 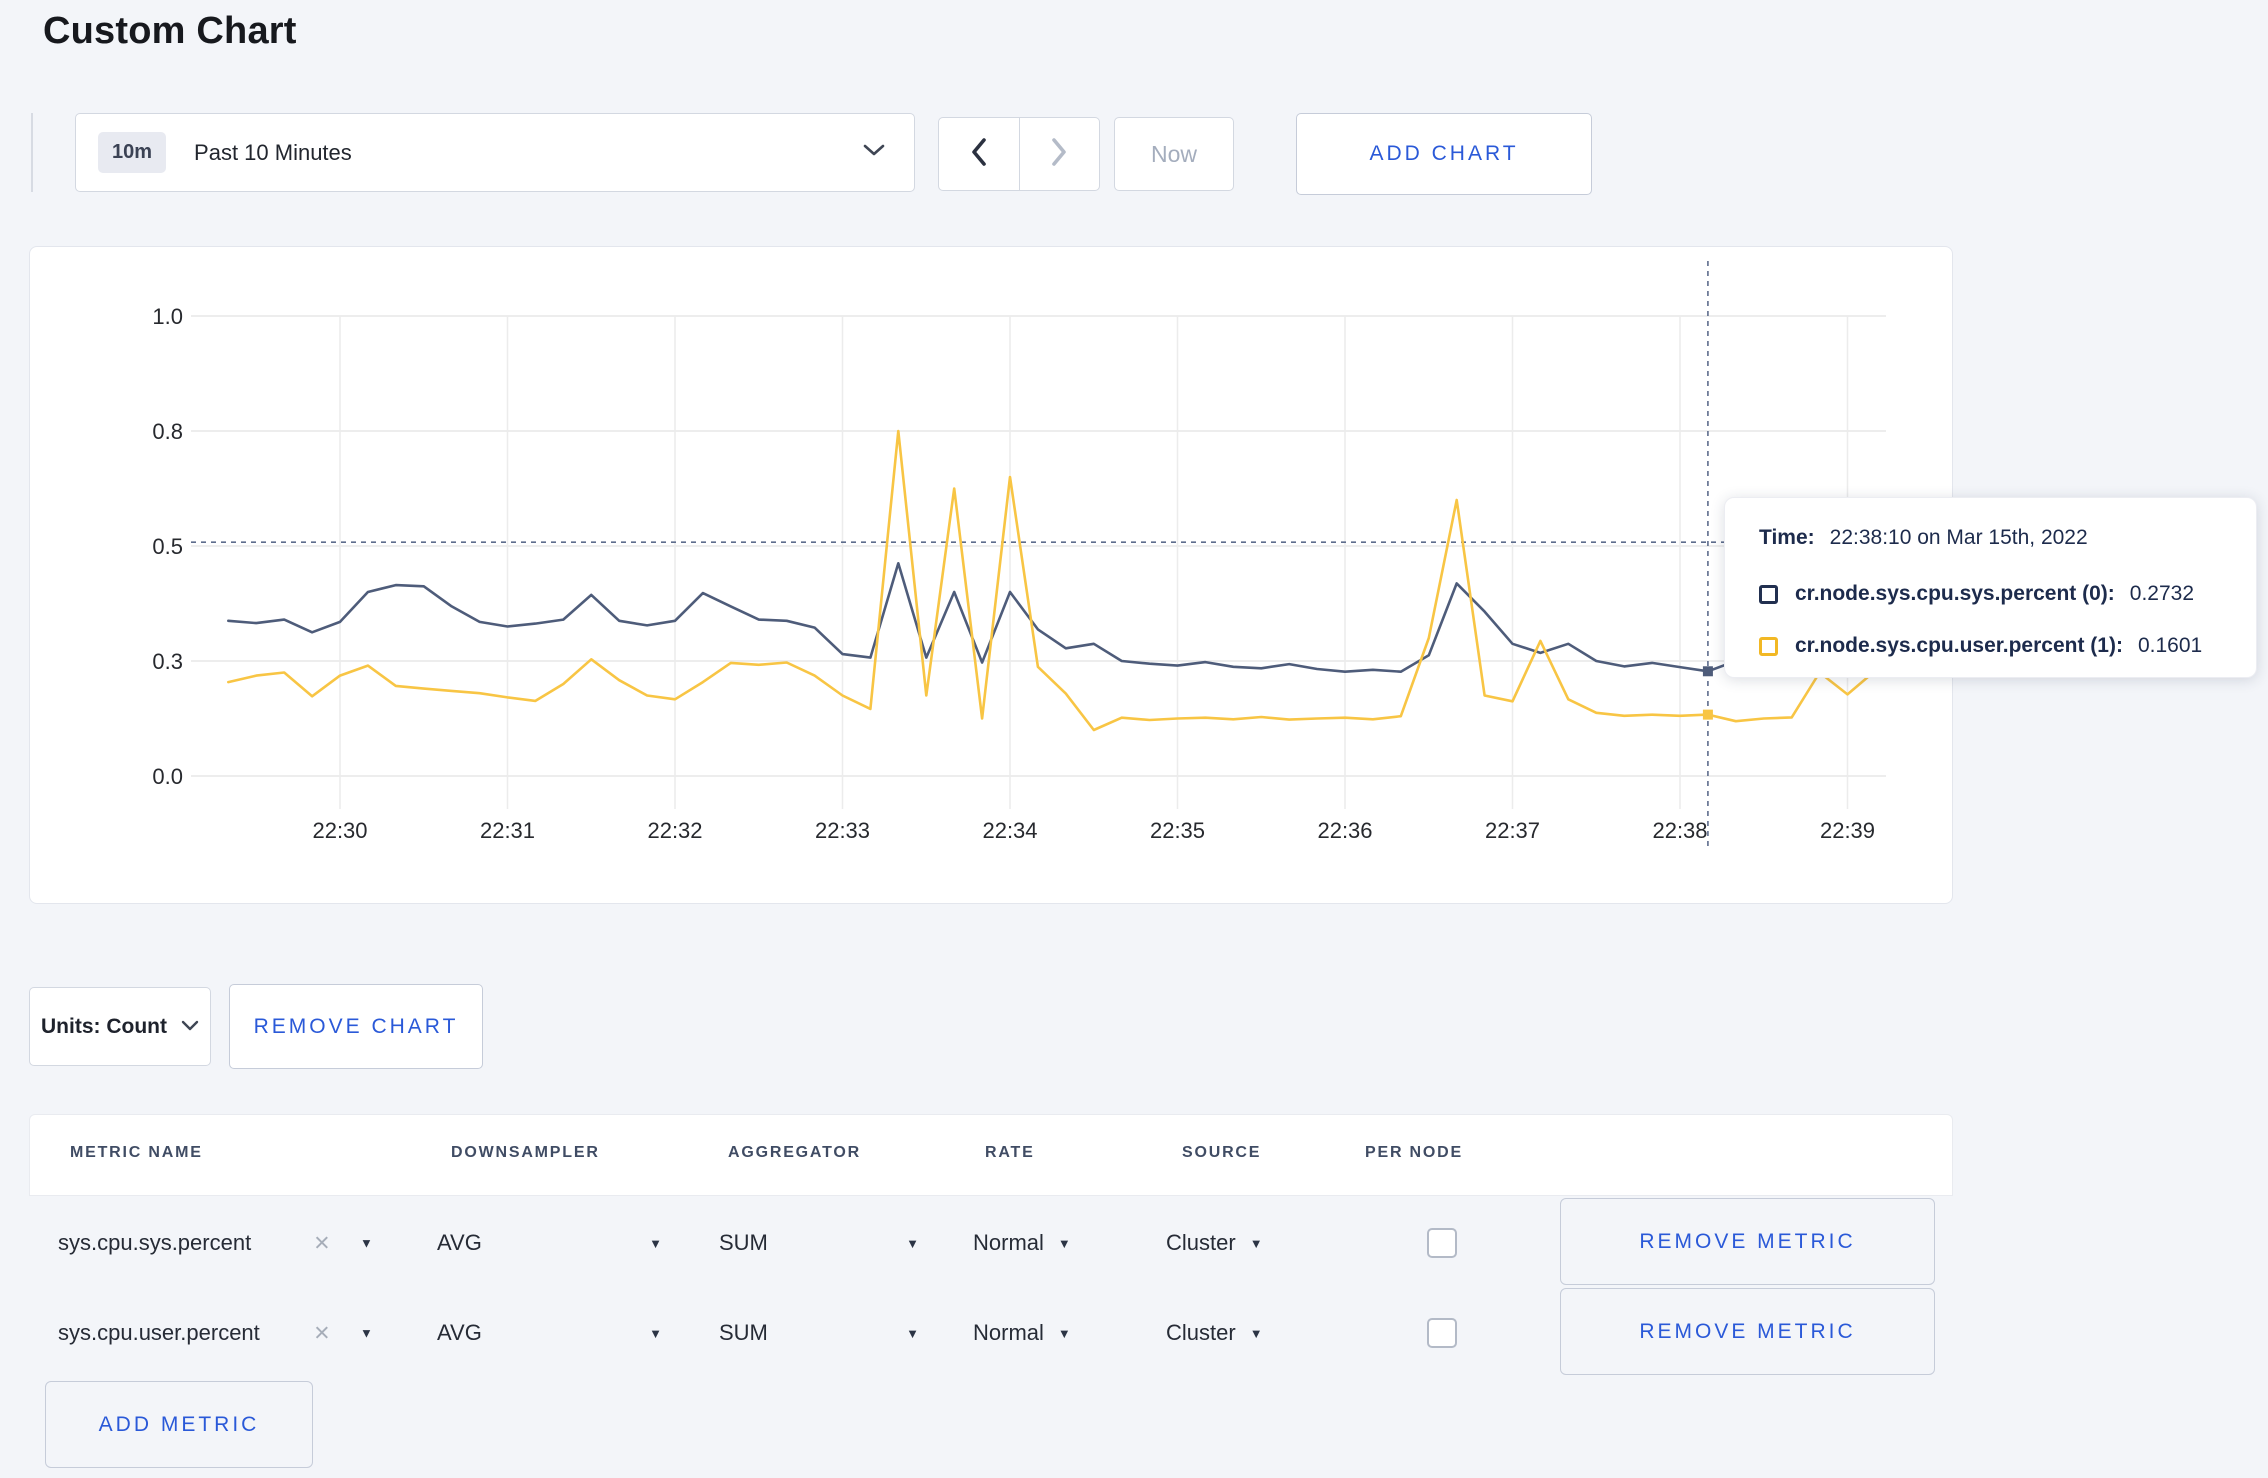 I want to click on svg-text: 22:36, so click(x=1344, y=830).